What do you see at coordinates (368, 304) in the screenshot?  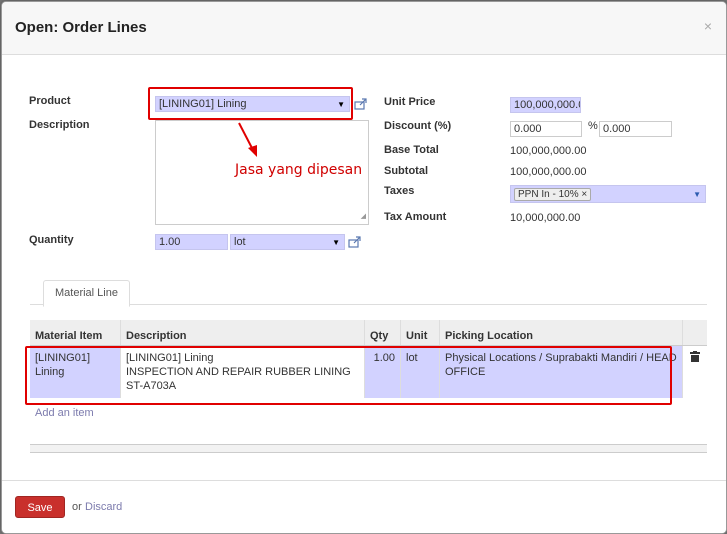 I see `tabs-divider` at bounding box center [368, 304].